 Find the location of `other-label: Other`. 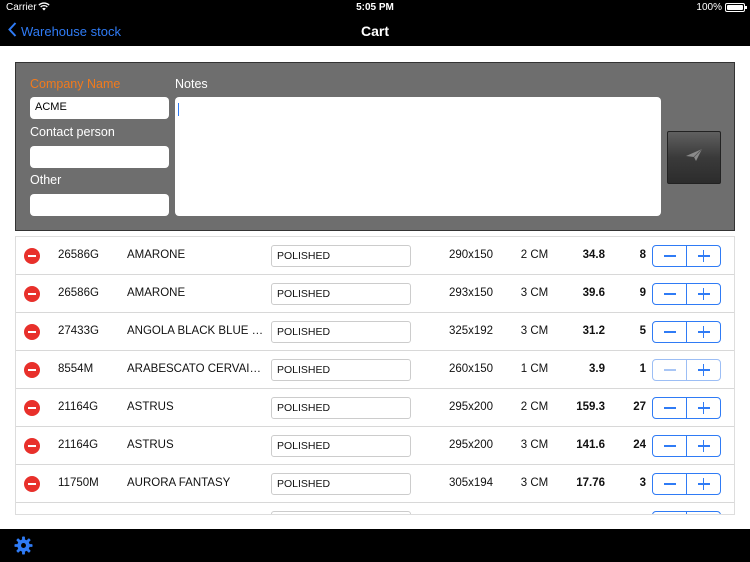

other-label: Other is located at coordinates (46, 180).